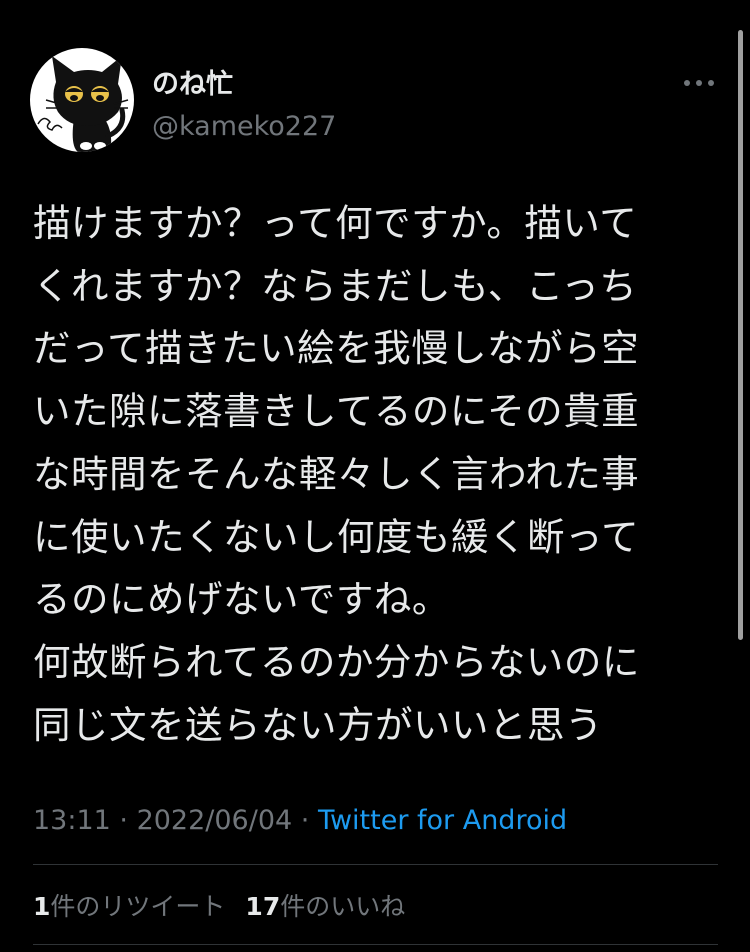 This screenshot has height=952, width=750. I want to click on tweet-stats: 1件のリツイート 17件のいいね, so click(219, 905).